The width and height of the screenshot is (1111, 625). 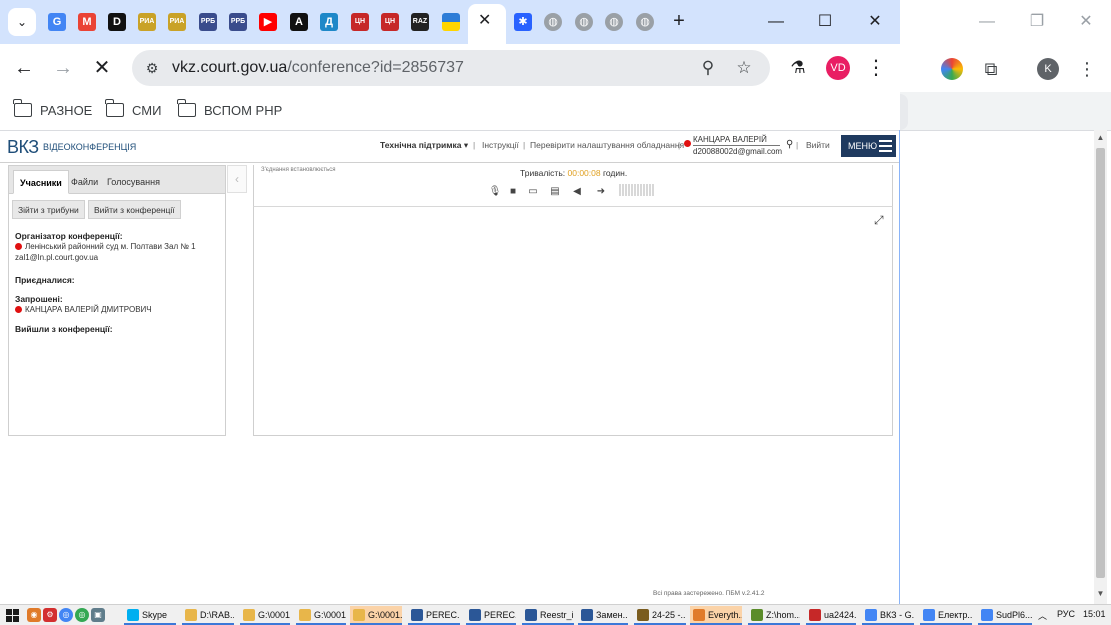 I want to click on minimize-window-icon: —, so click(x=776, y=22).